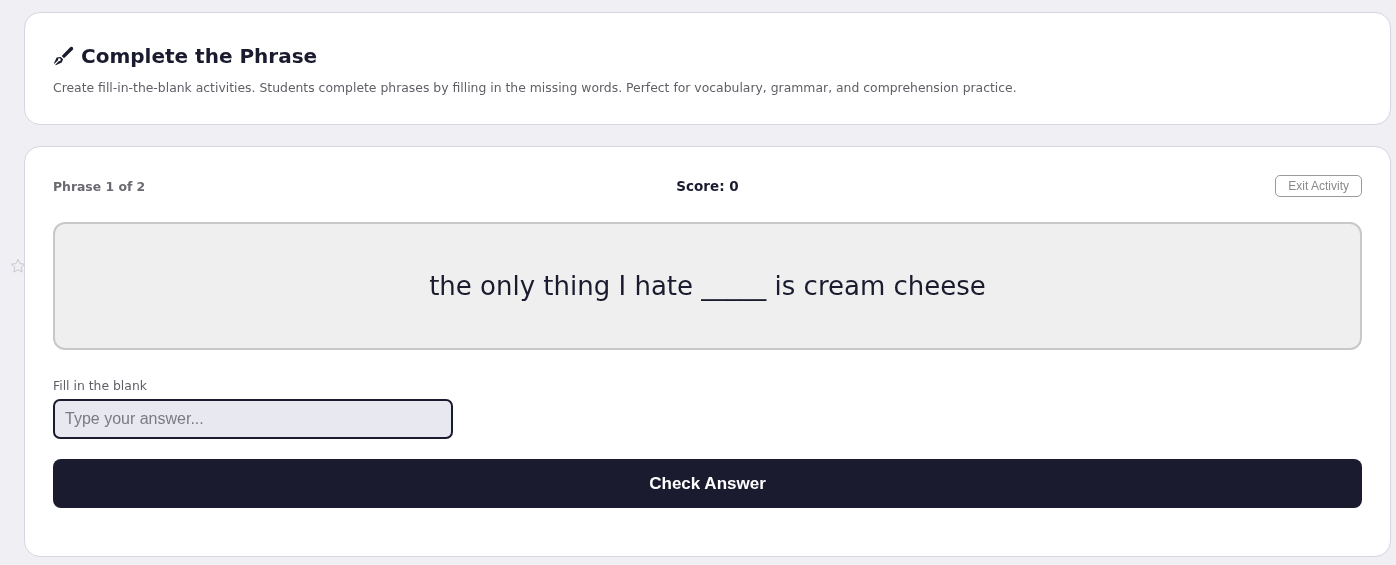 The image size is (1396, 565). What do you see at coordinates (18, 266) in the screenshot?
I see `star-icon` at bounding box center [18, 266].